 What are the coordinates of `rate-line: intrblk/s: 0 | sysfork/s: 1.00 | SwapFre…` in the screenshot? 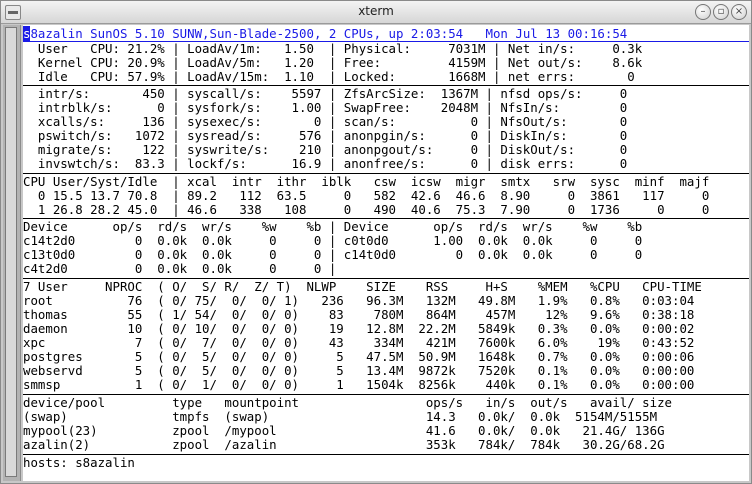 It's located at (325, 107).